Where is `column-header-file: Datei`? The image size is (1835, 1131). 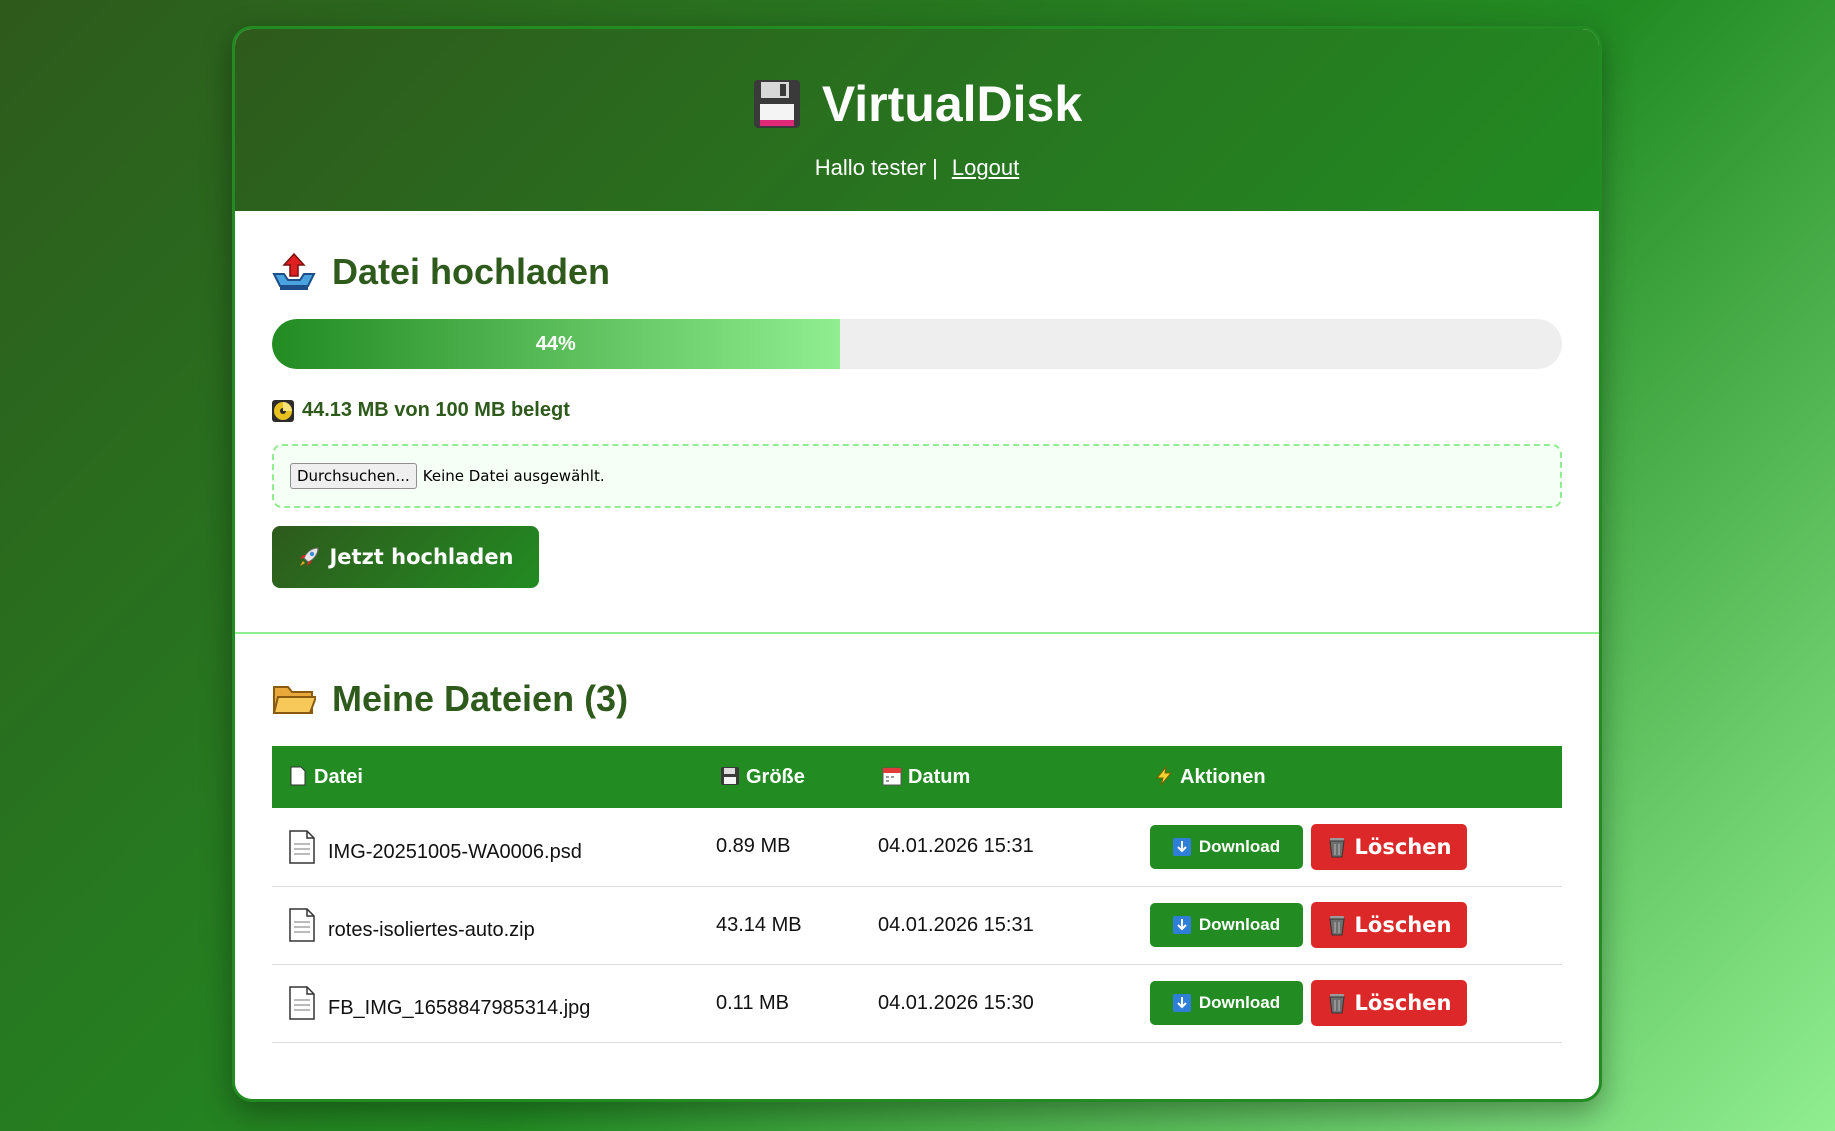 column-header-file: Datei is located at coordinates (488, 777).